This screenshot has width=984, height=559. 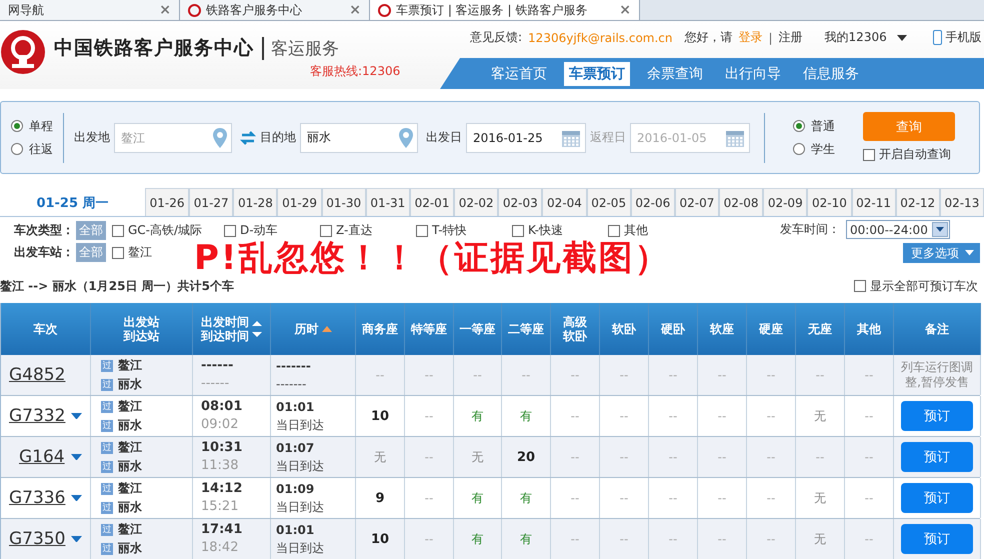 I want to click on date-tab: 02-03, so click(x=520, y=202).